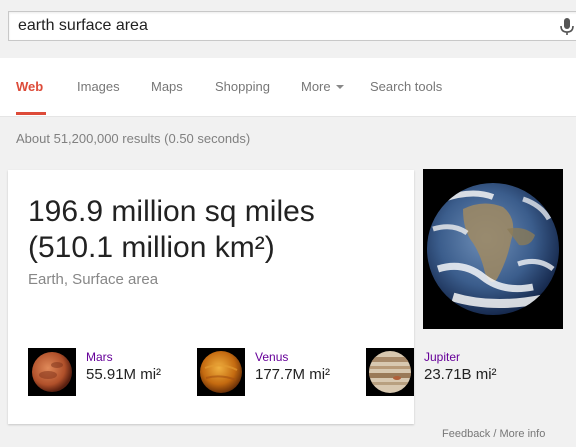  Describe the element at coordinates (29, 86) in the screenshot. I see `tab-web: Web` at that location.